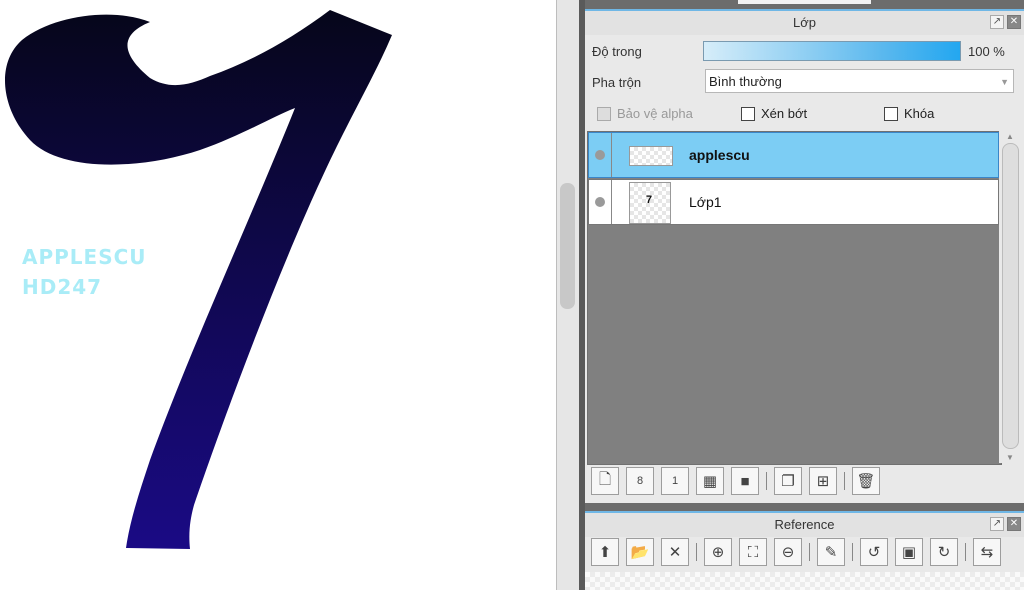 The height and width of the screenshot is (590, 1024). I want to click on layer-name: applescu, so click(719, 155).